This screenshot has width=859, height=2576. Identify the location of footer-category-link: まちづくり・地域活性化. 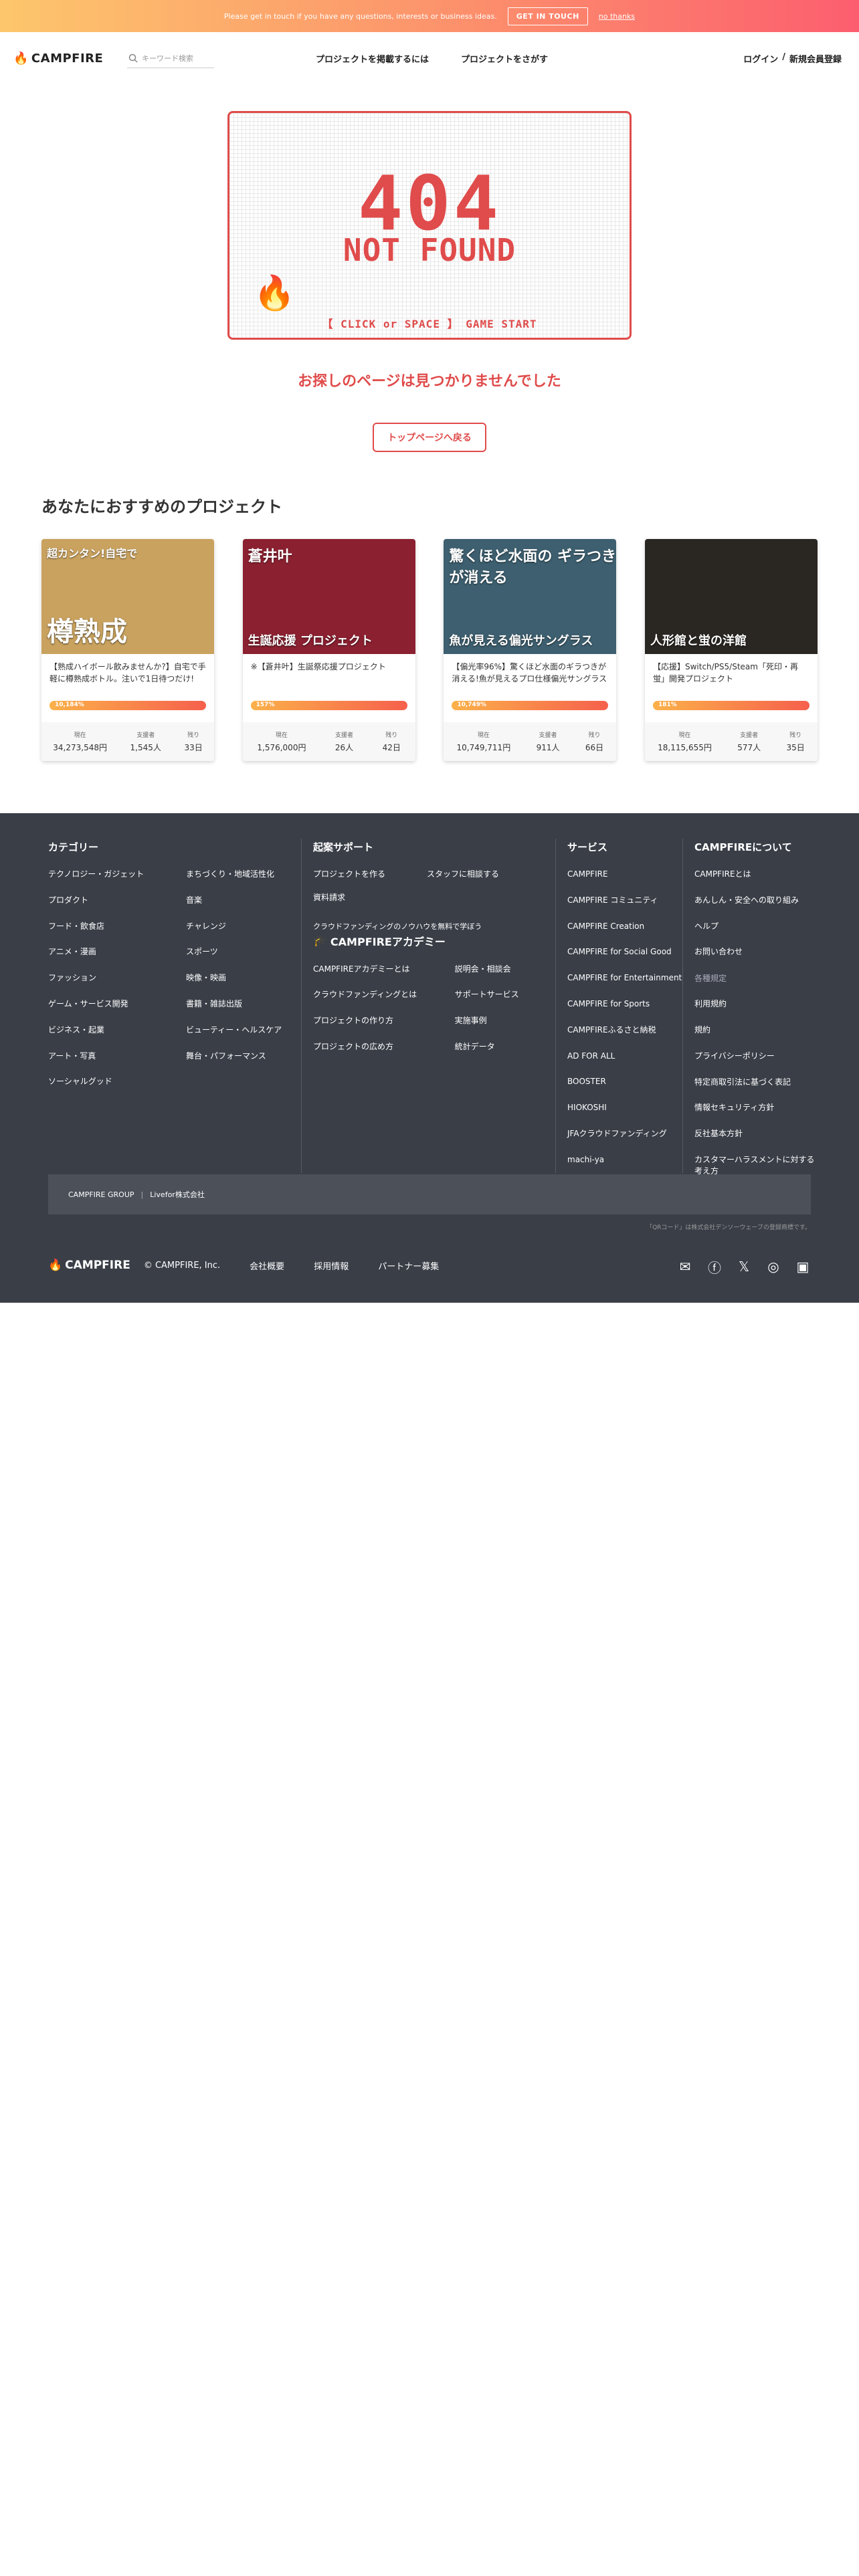
(243, 875).